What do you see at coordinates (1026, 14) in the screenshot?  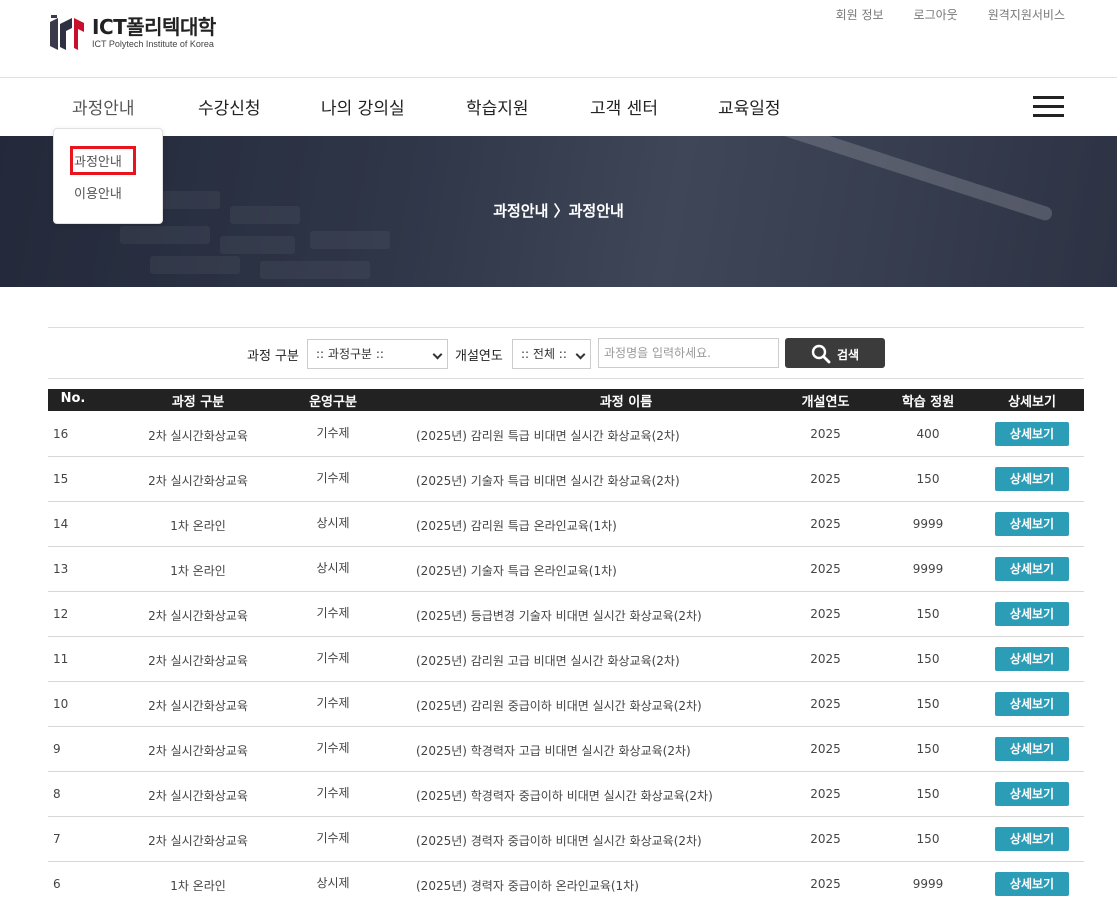 I see `remote-support-link: 원격지원서비스` at bounding box center [1026, 14].